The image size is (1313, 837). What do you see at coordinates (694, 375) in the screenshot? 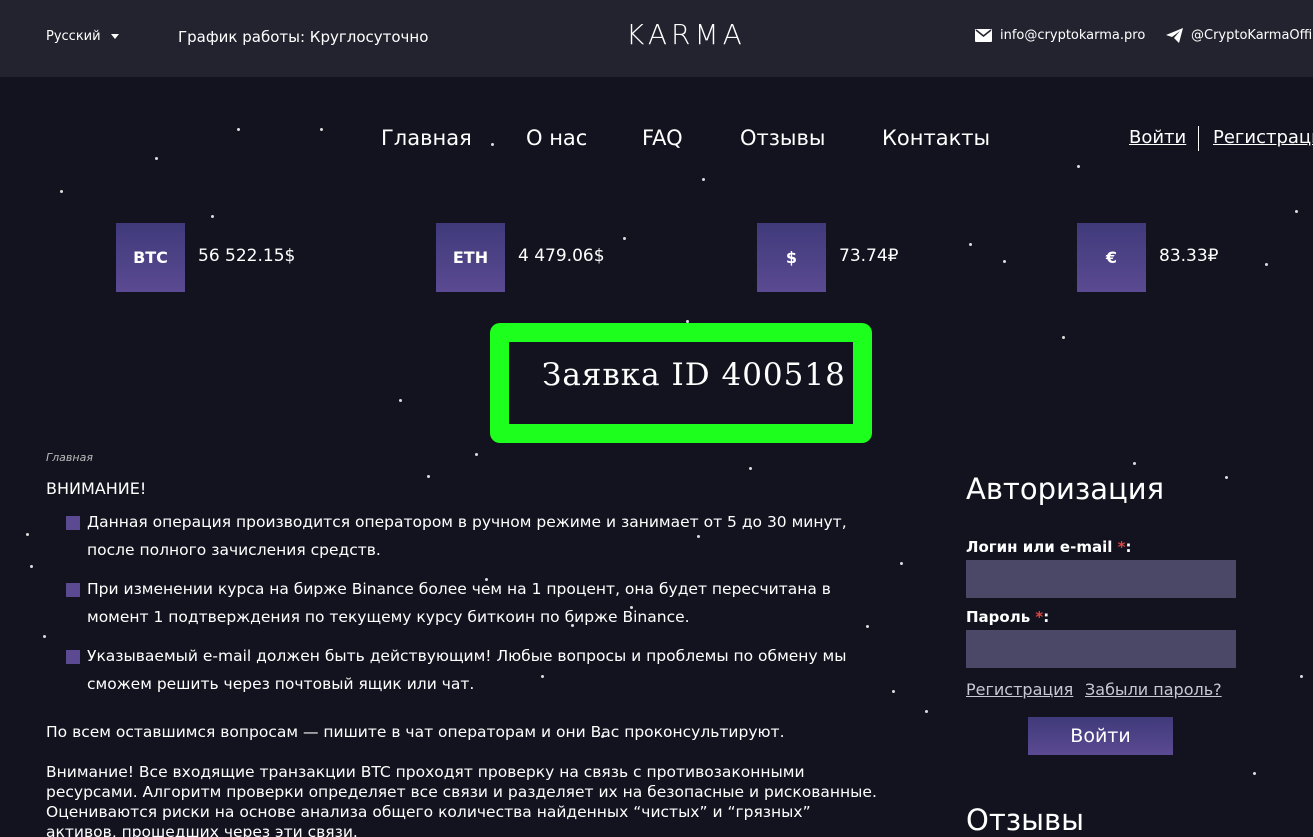
I see `page-title: Заявка ID 400518` at bounding box center [694, 375].